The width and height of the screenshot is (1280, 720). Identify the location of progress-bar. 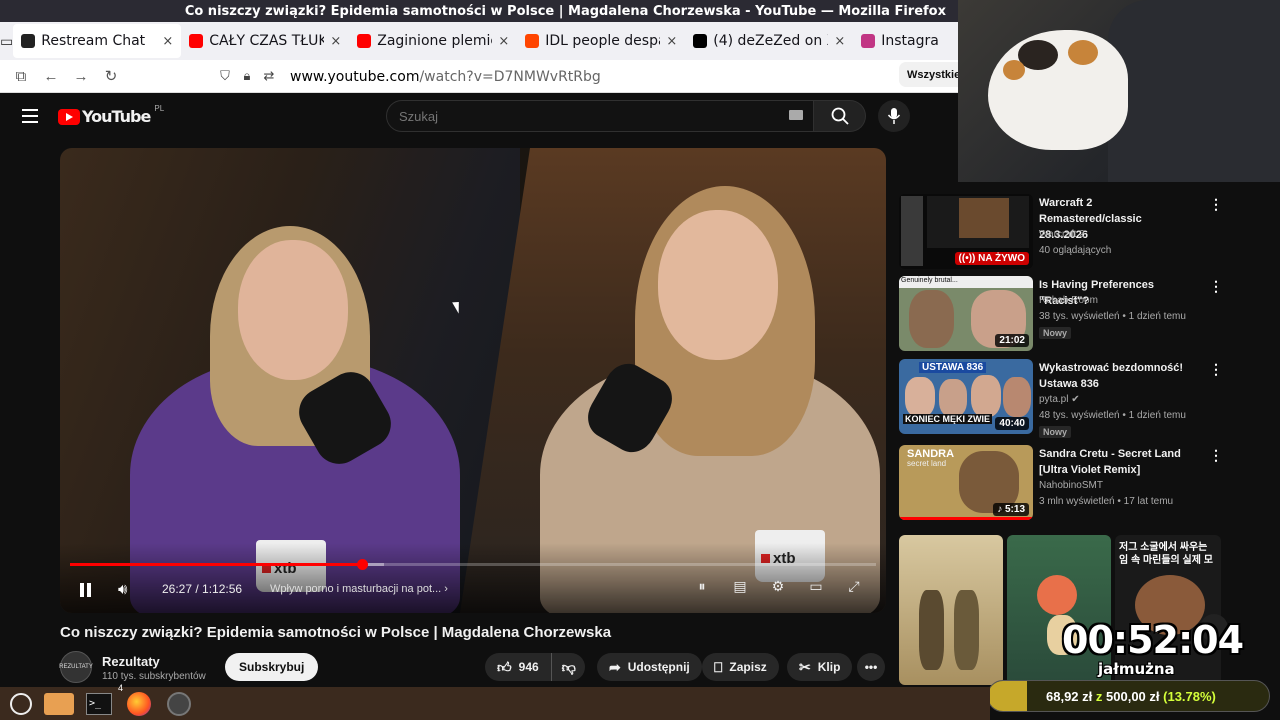
(473, 564).